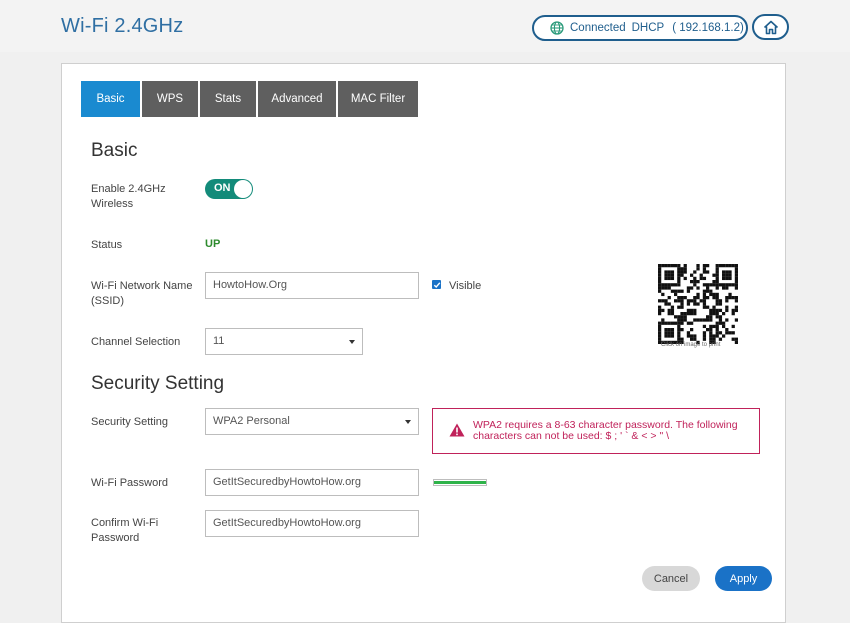 The image size is (850, 623). What do you see at coordinates (671, 578) in the screenshot?
I see `cancel-button: Cancel` at bounding box center [671, 578].